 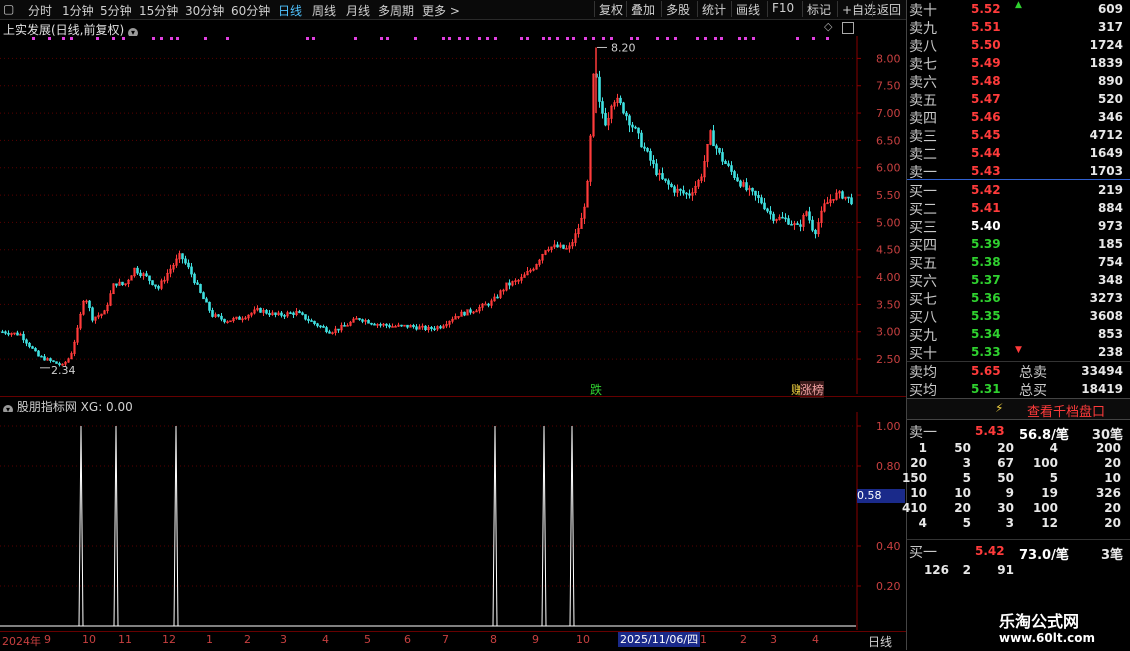 I want to click on period-tab-15min: 15分钟, so click(x=158, y=10).